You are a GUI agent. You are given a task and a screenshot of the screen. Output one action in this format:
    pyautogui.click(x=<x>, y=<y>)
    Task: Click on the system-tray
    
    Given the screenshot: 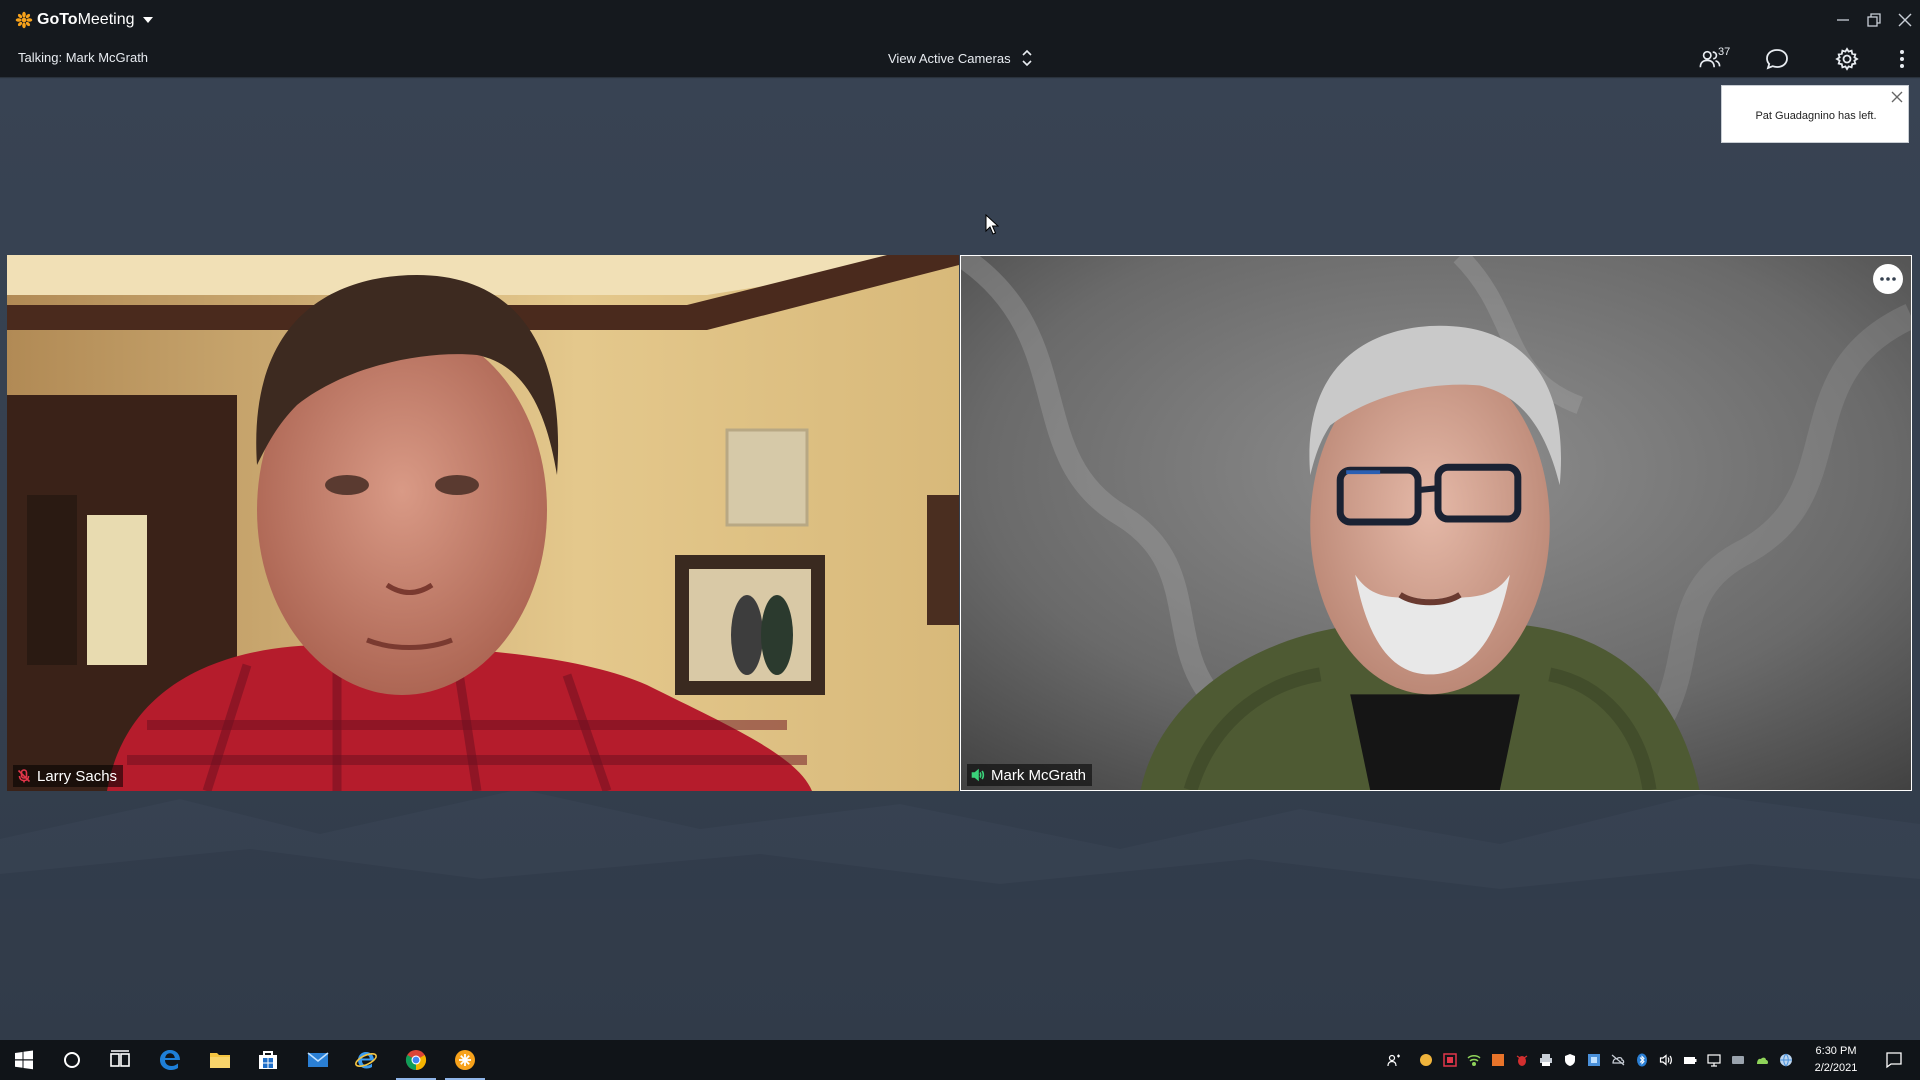 What is the action you would take?
    pyautogui.click(x=1590, y=1060)
    